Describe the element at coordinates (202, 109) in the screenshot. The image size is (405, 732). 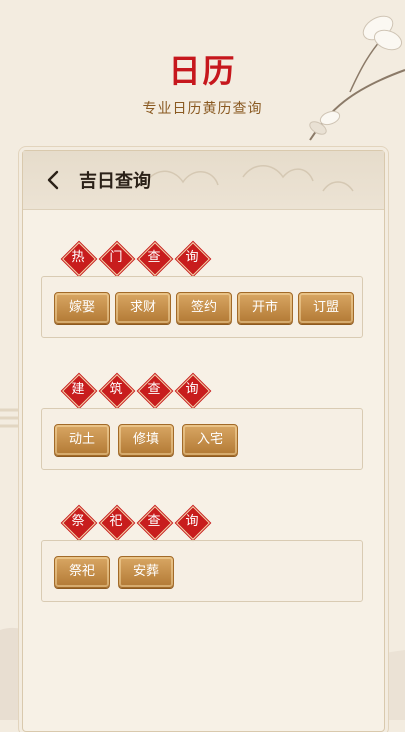
I see `app-subtitle: 专业日历黄历查询` at that location.